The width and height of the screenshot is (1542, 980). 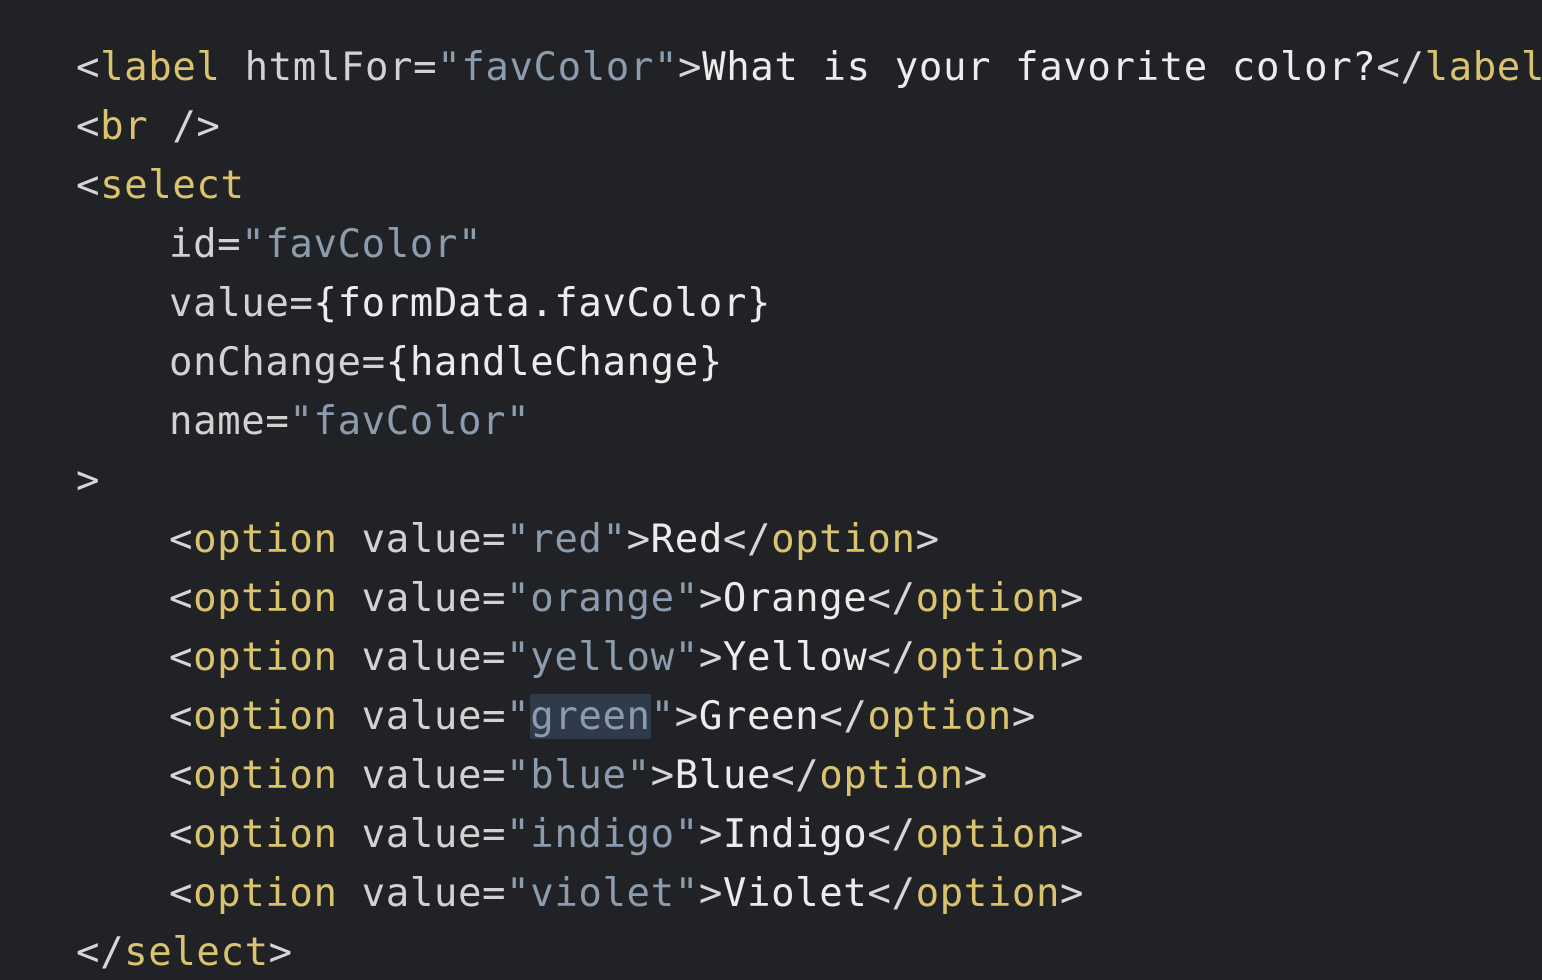 What do you see at coordinates (602, 598) in the screenshot?
I see `option-value: orange` at bounding box center [602, 598].